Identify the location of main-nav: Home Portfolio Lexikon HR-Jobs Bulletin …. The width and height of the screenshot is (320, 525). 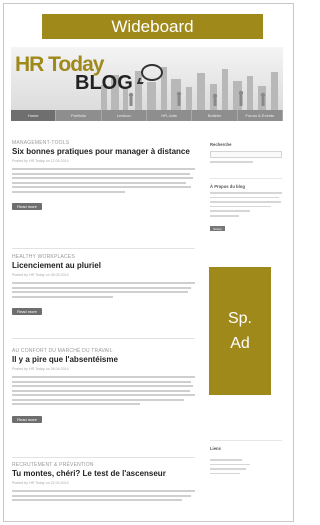
(147, 115).